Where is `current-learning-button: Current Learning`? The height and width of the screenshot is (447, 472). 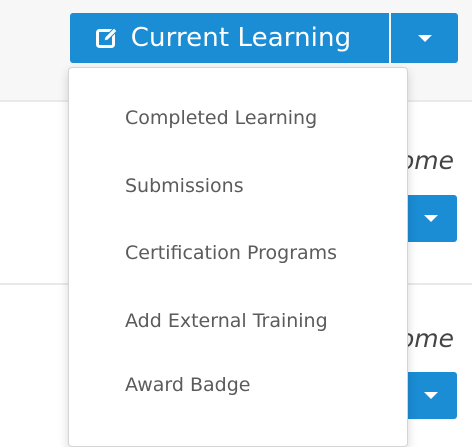
current-learning-button: Current Learning is located at coordinates (229, 38).